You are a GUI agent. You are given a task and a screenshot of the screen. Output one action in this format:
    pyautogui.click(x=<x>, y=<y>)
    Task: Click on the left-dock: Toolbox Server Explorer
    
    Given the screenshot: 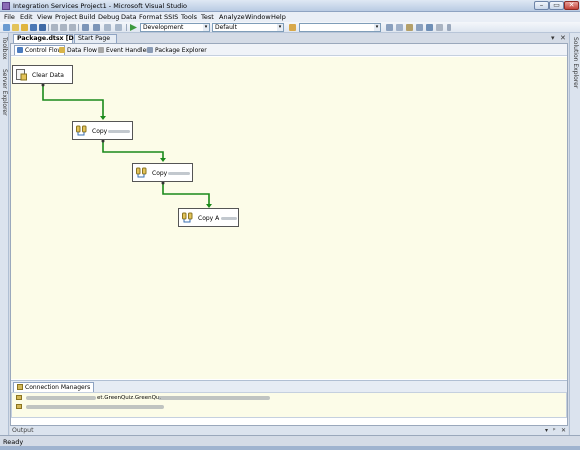 What is the action you would take?
    pyautogui.click(x=4, y=234)
    